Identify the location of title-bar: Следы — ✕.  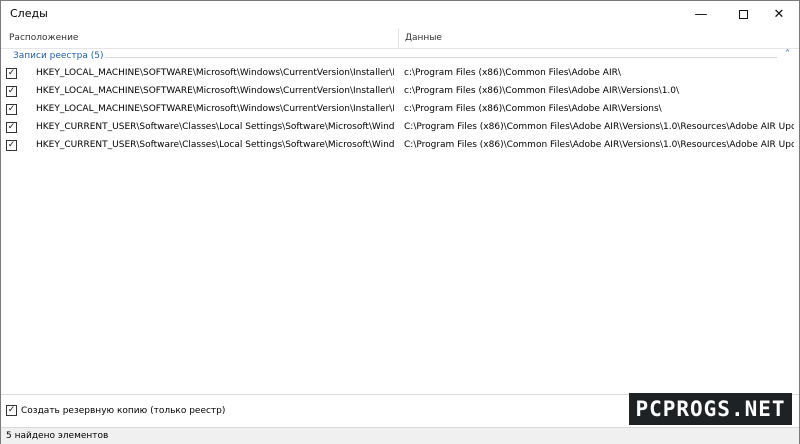
(400, 14).